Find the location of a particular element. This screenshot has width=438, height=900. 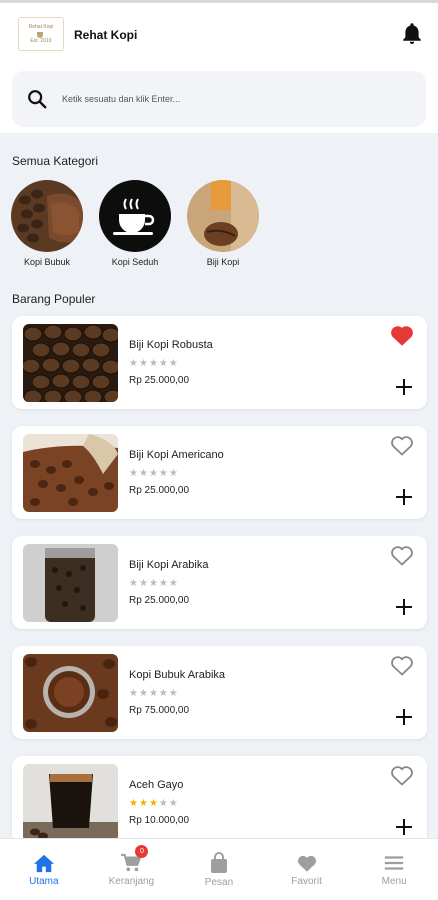

bag-icon is located at coordinates (218, 862).